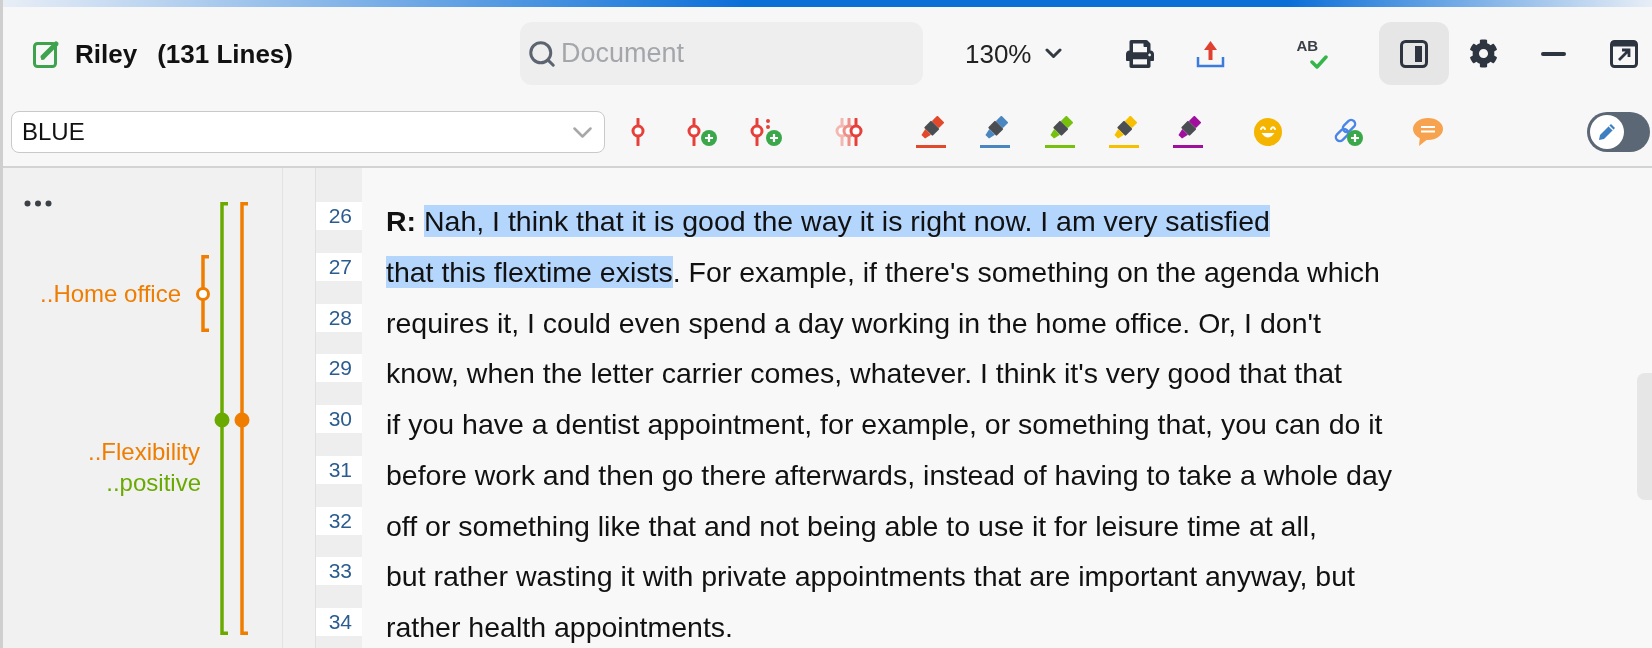  I want to click on add-link-icon, so click(1349, 132).